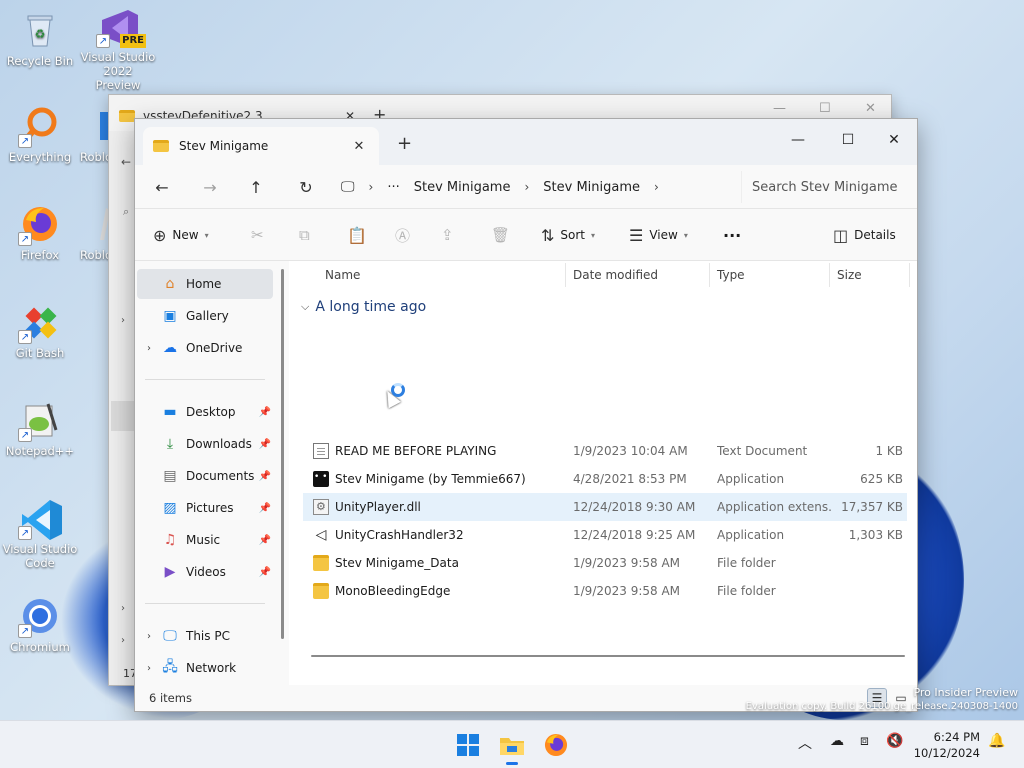 Image resolution: width=1024 pixels, height=768 pixels. Describe the element at coordinates (404, 143) in the screenshot. I see `new-tab-icon: +` at that location.